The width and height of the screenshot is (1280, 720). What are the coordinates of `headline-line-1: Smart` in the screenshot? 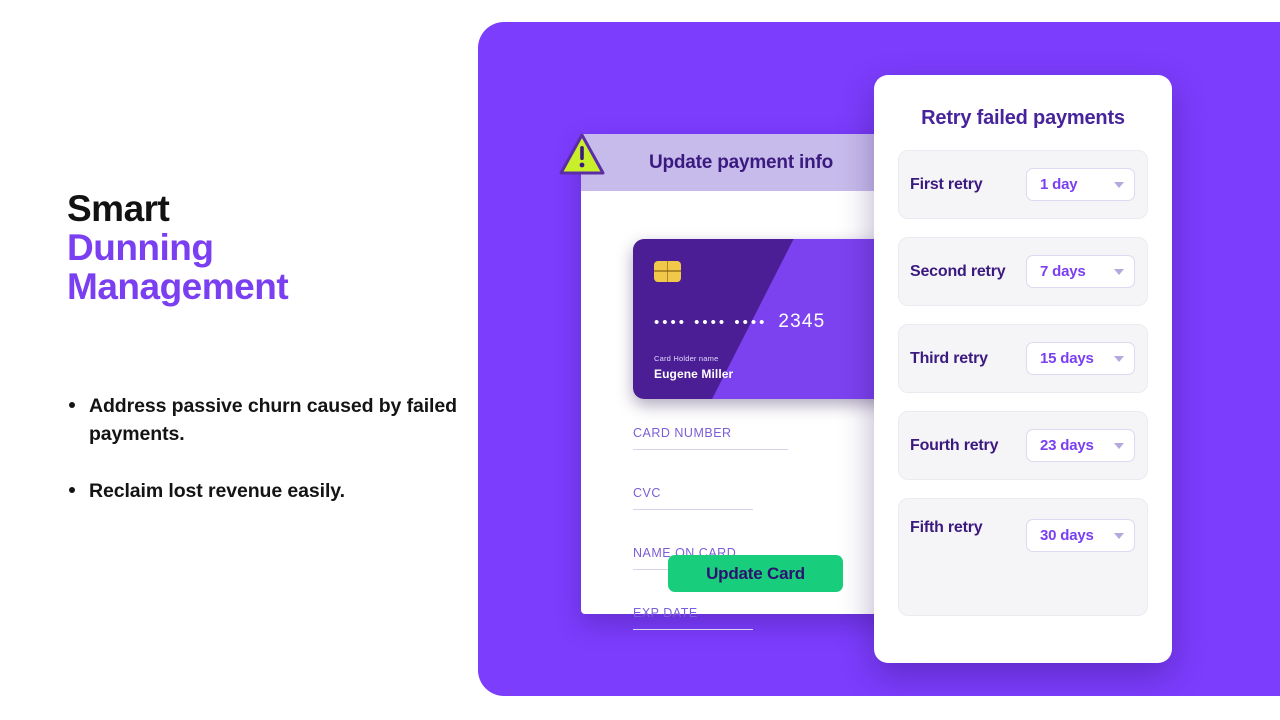 It's located at (118, 208).